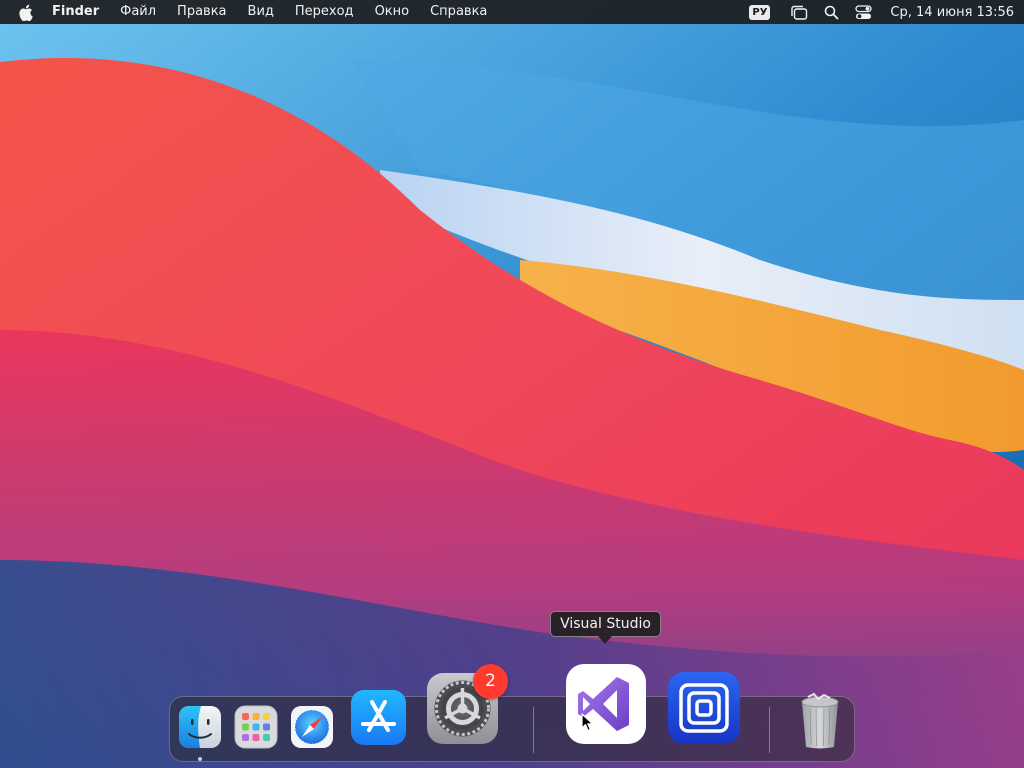  I want to click on menu-bar-clock: Ср, 14 июня 13:56, so click(952, 12).